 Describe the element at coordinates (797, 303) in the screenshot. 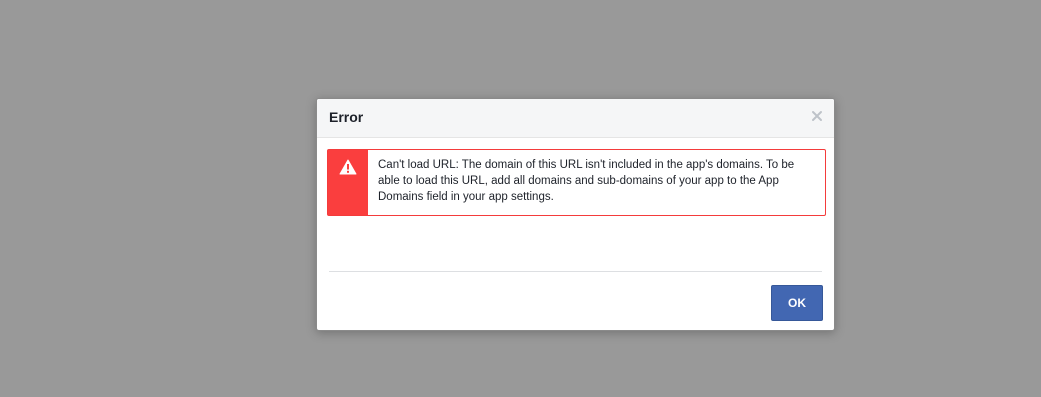

I see `ok-button: OK` at that location.